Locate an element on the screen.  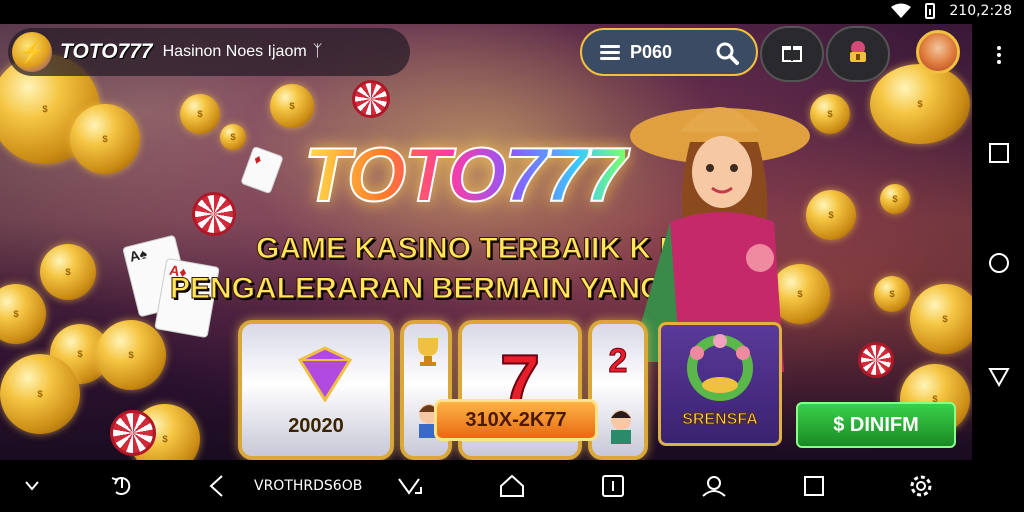
info-icon is located at coordinates (613, 486).